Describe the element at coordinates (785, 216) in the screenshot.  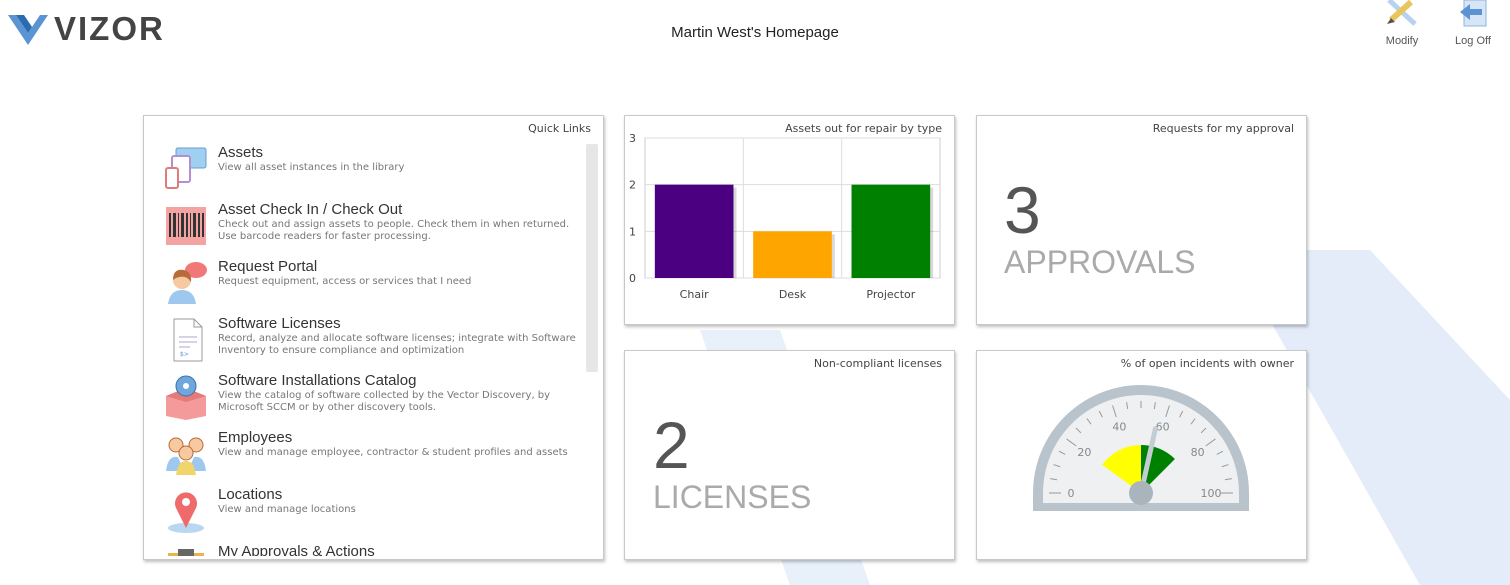
I see `repair-bar-chart: 0 1 2 3 Chair Desk Projector` at that location.